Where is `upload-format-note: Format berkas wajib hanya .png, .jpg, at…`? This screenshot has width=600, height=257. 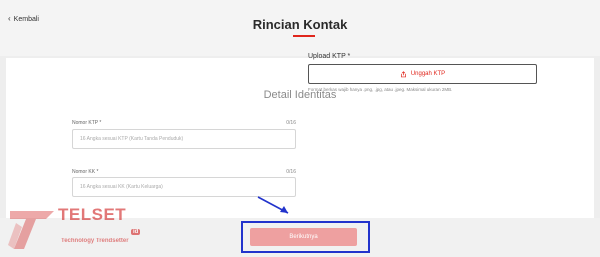
upload-format-note: Format berkas wajib hanya .png, .jpg, at… is located at coordinates (380, 89).